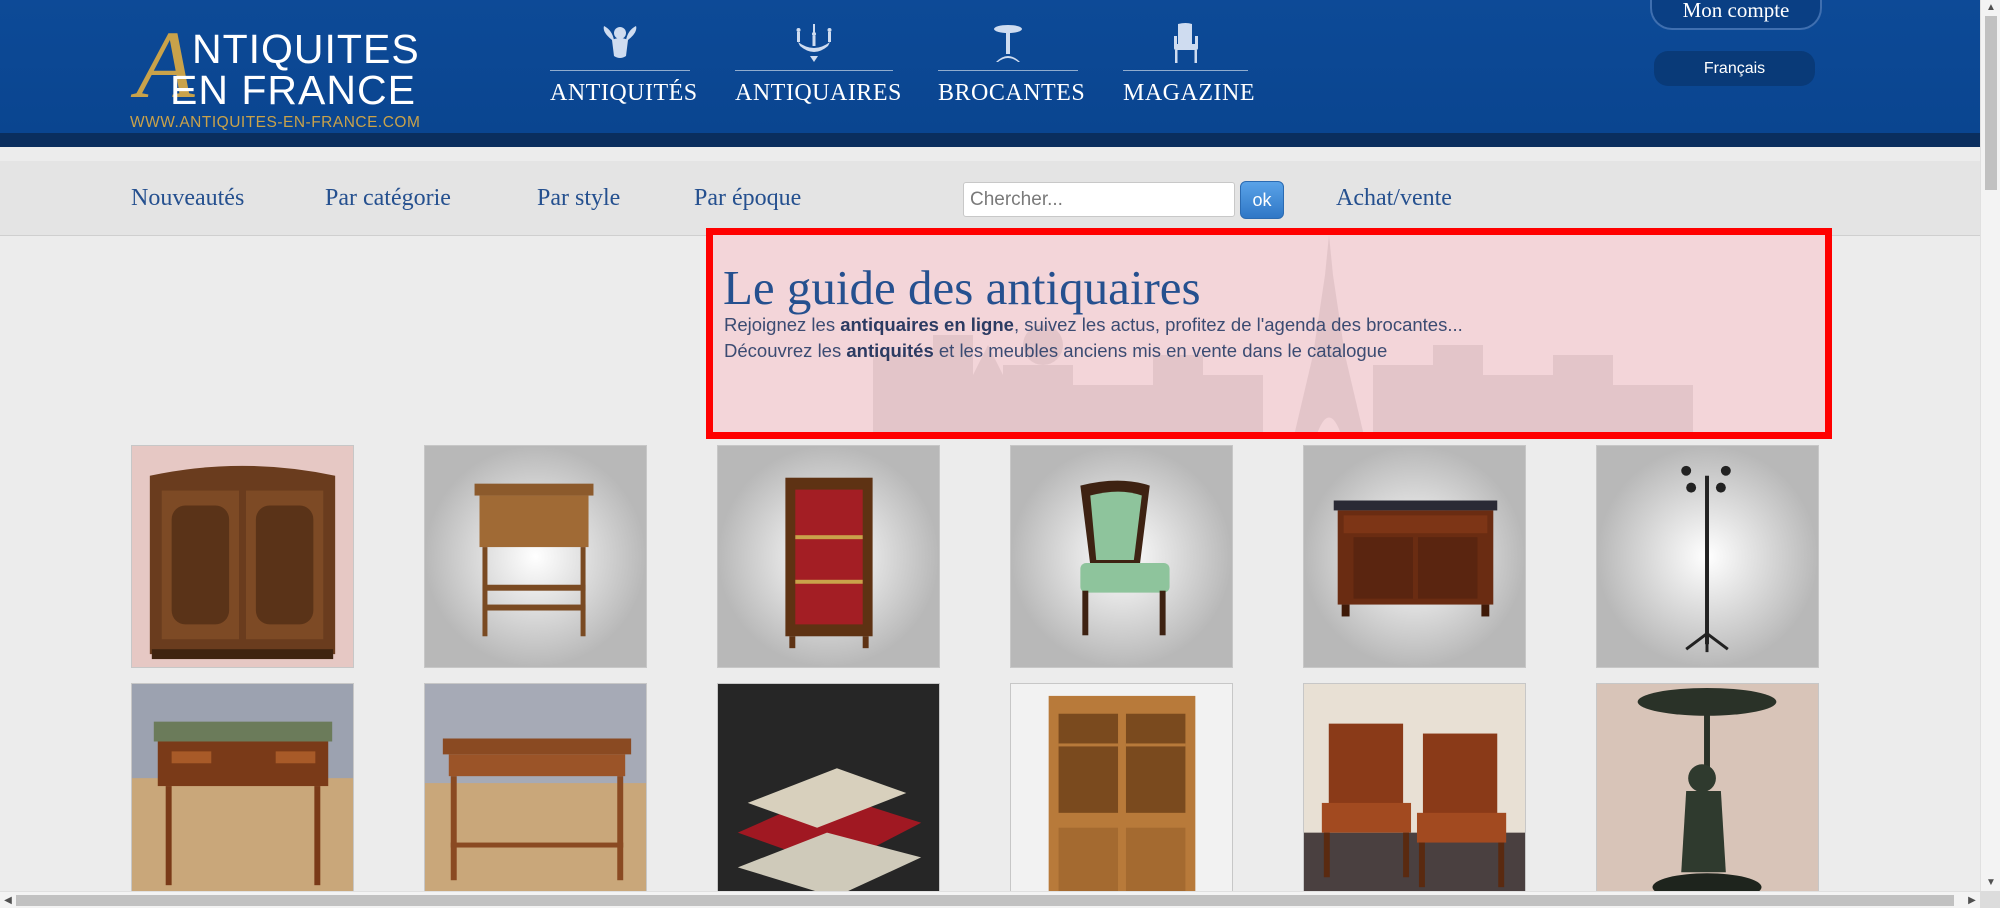 The height and width of the screenshot is (908, 2000). What do you see at coordinates (306, 49) in the screenshot?
I see `logo-line1: NTIQUITES` at bounding box center [306, 49].